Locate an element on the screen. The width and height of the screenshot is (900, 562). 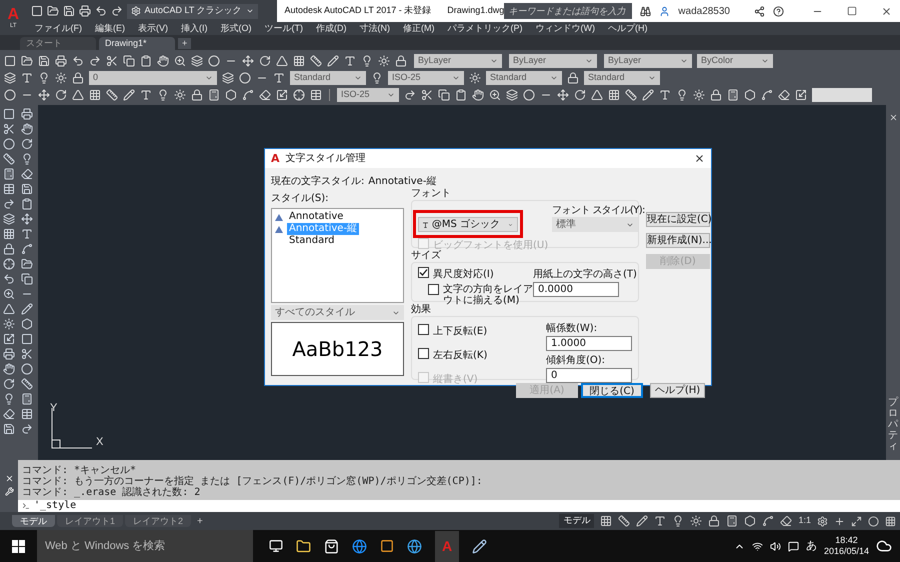
binoculars-icon is located at coordinates (646, 11).